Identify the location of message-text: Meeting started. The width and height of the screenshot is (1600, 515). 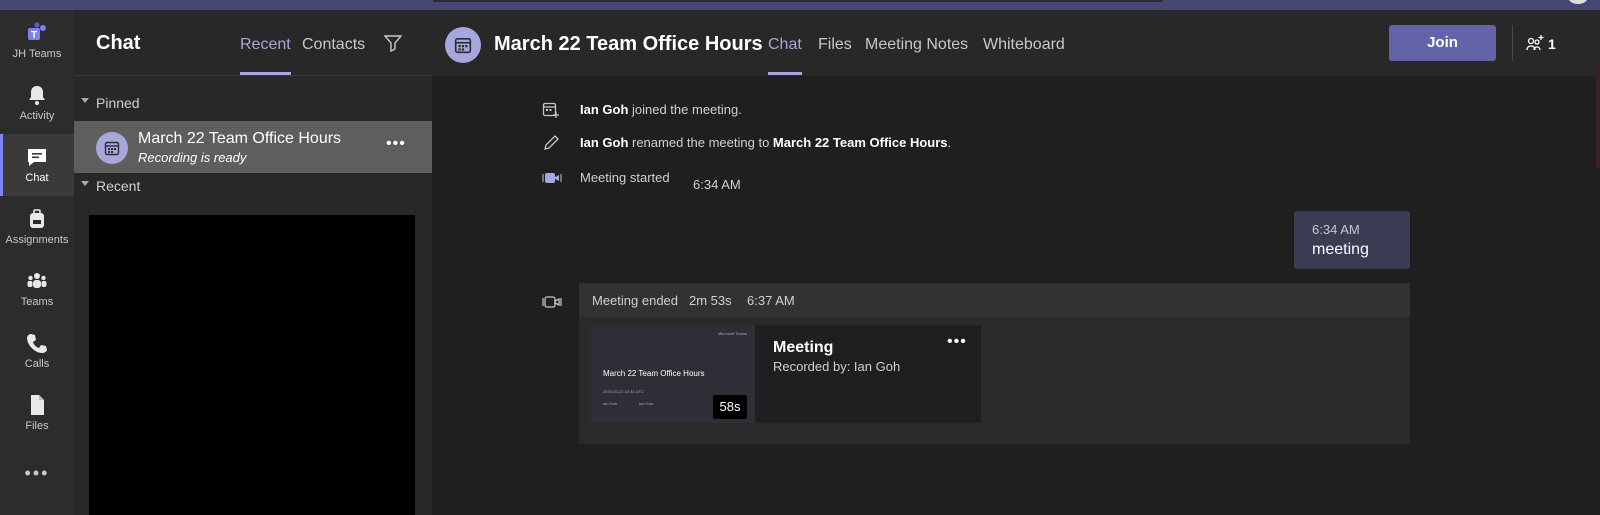
(625, 177).